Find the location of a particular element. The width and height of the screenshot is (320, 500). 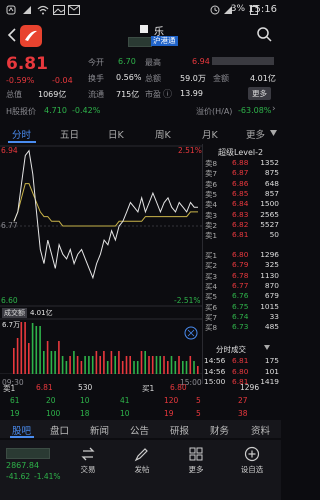

queue-cell: 6.81 is located at coordinates (44, 387).